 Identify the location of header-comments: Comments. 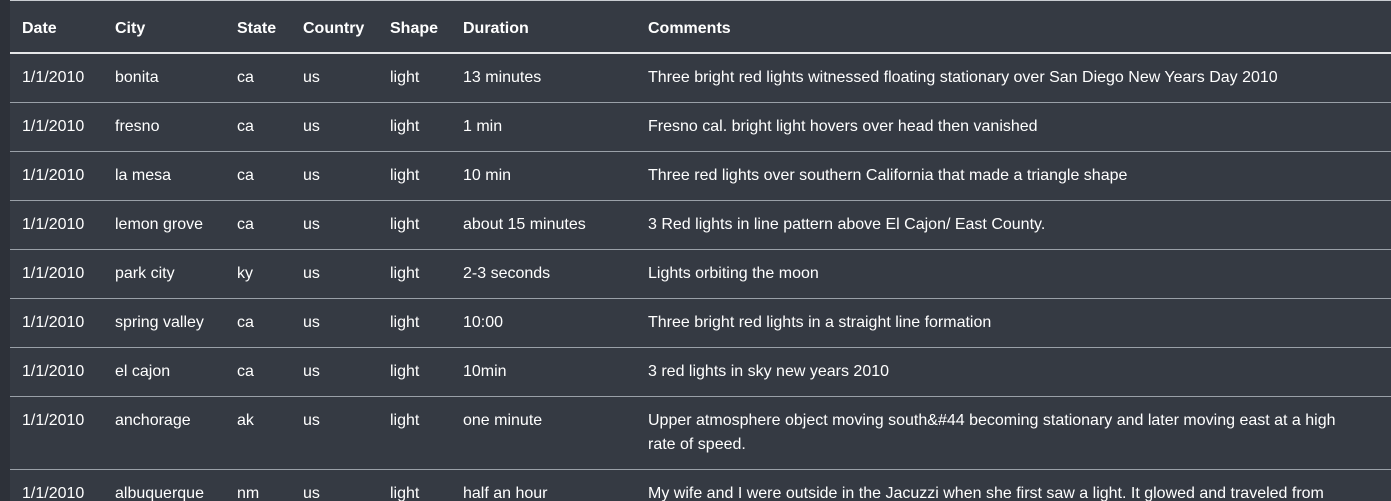
(1013, 29).